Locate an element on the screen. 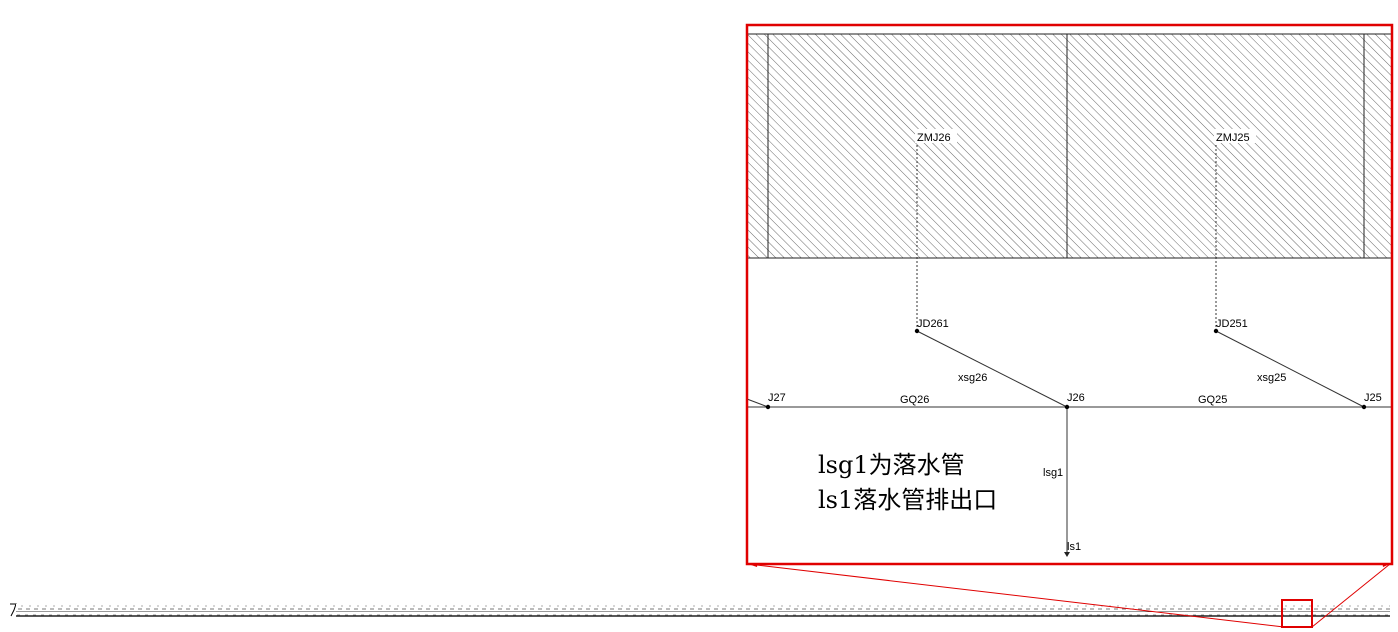 This screenshot has width=1398, height=632. strip-corner-mark is located at coordinates (13, 610).